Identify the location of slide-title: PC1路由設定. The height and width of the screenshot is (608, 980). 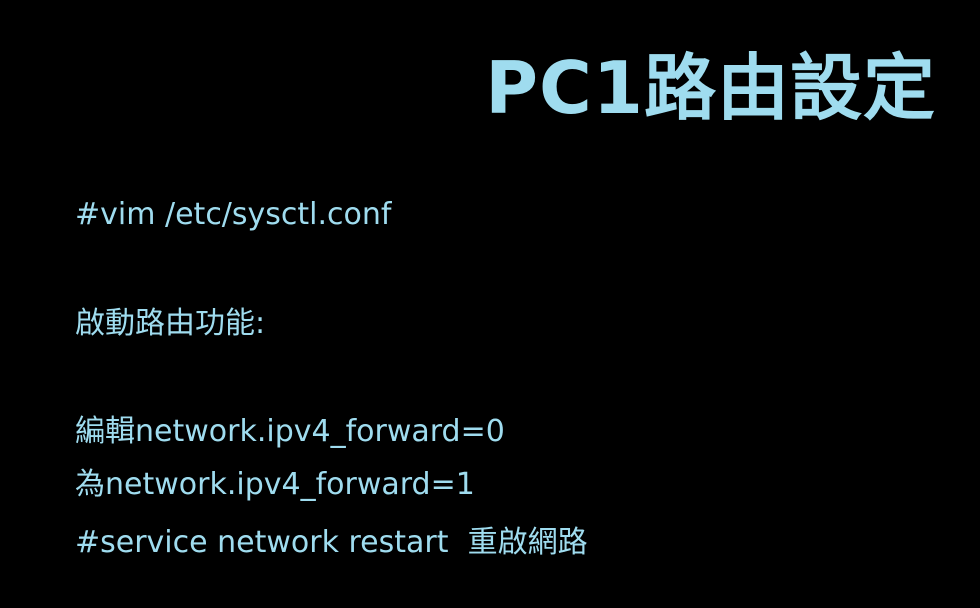
(710, 88).